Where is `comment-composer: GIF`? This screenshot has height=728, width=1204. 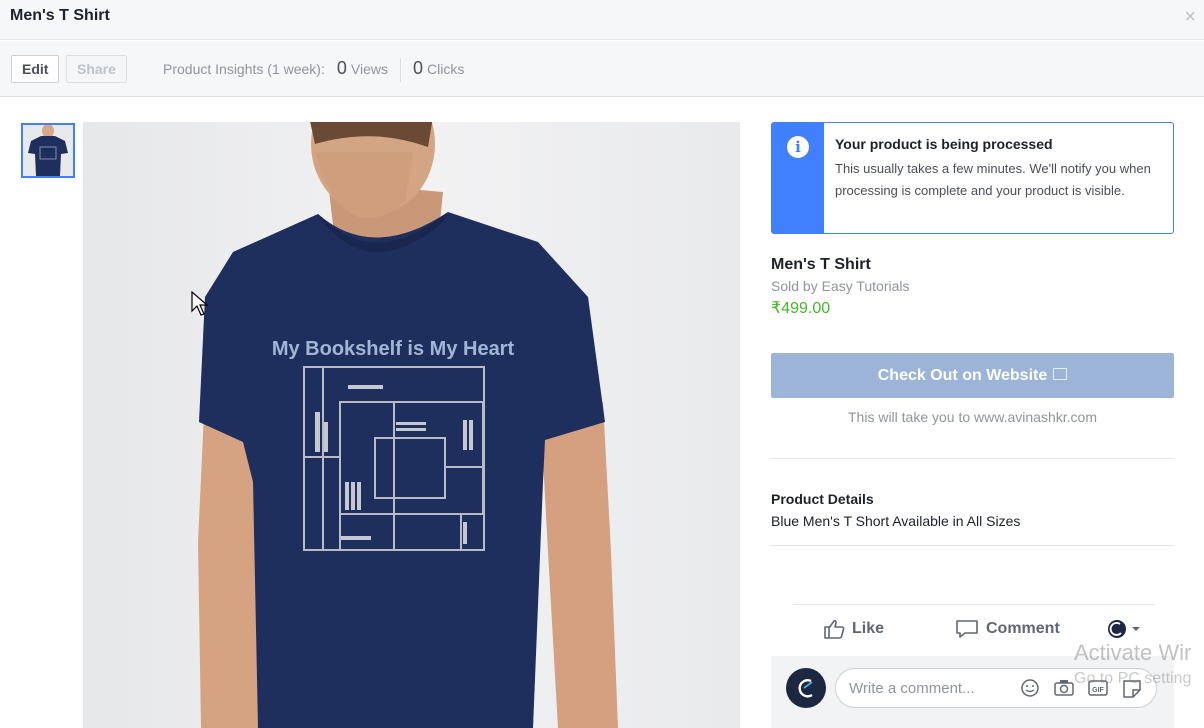
comment-composer: GIF is located at coordinates (972, 692).